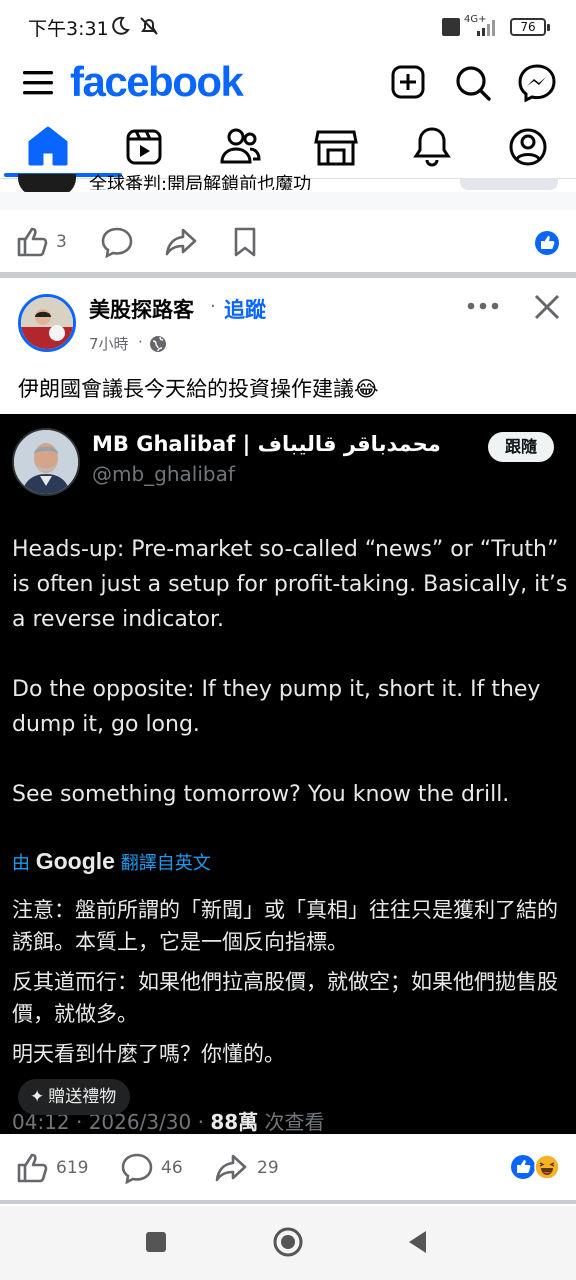  Describe the element at coordinates (473, 83) in the screenshot. I see `search-icon` at that location.